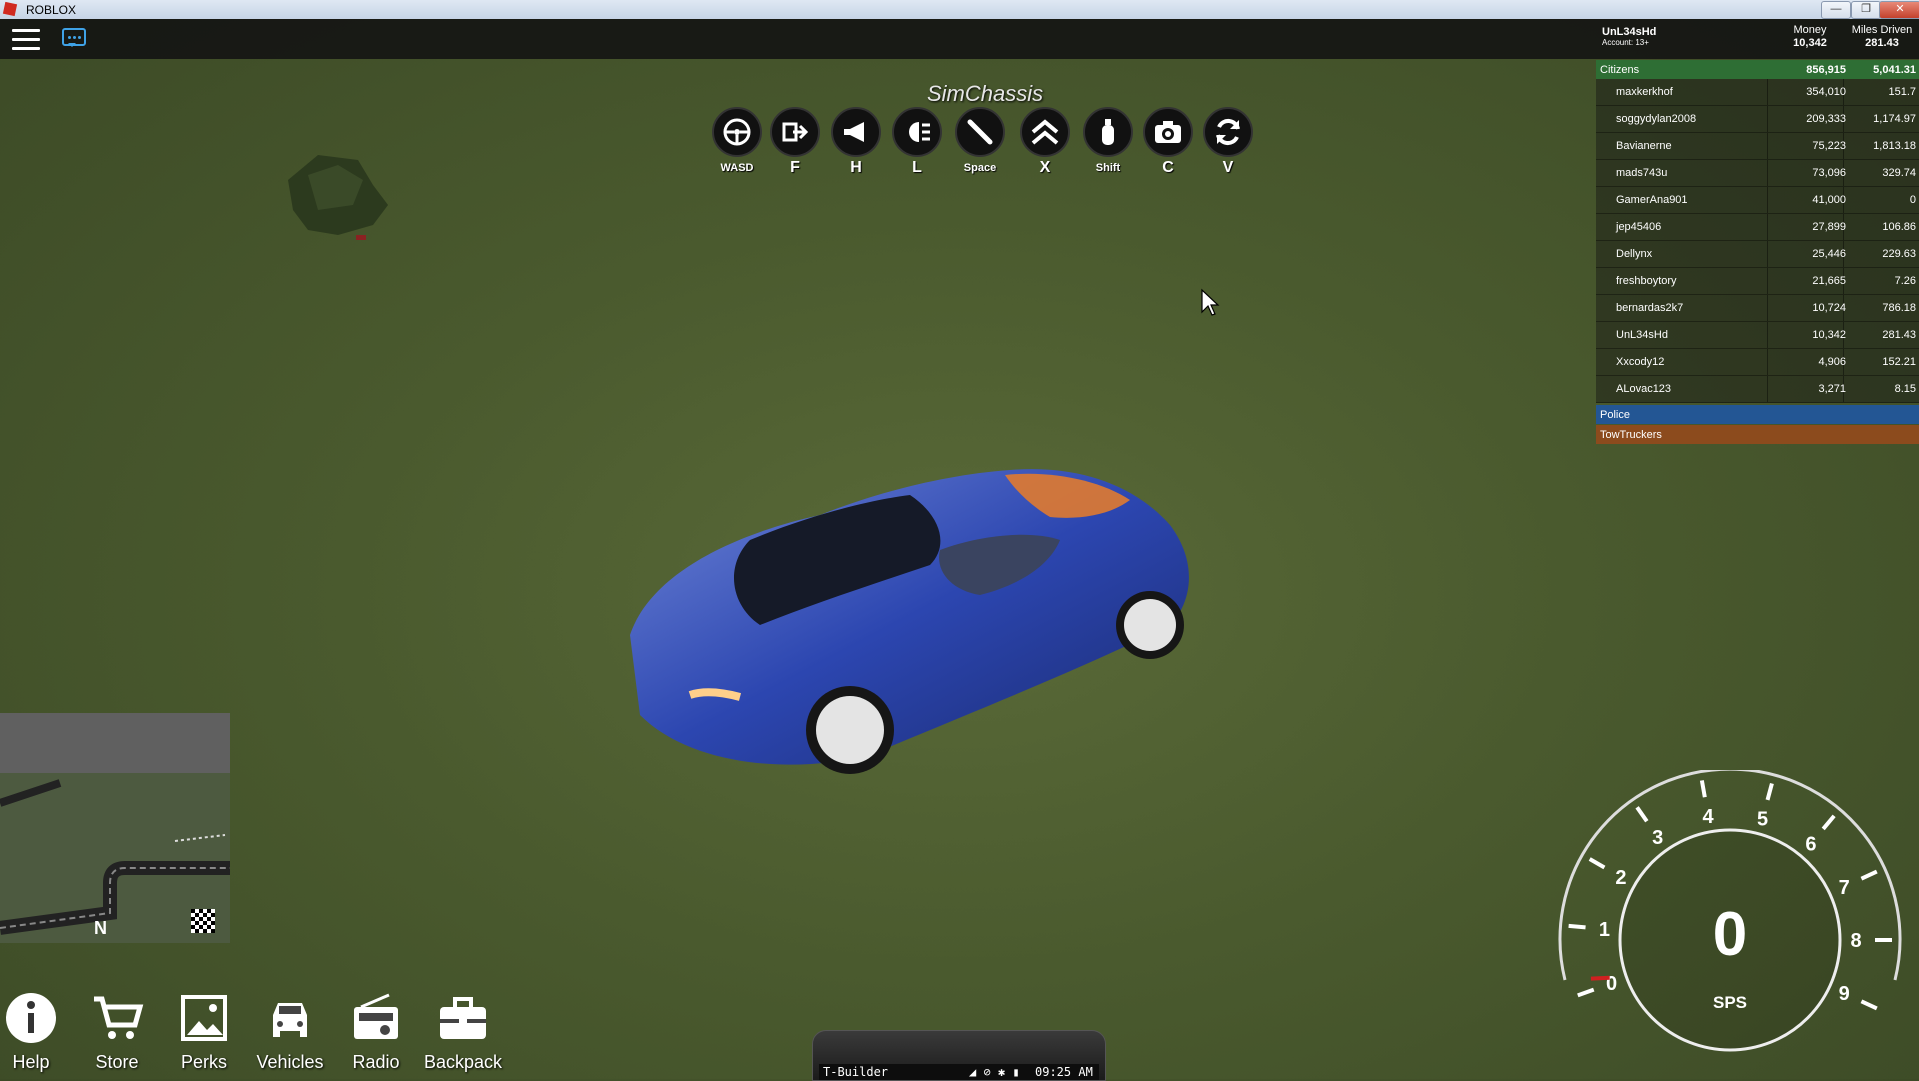  What do you see at coordinates (1829, 335) in the screenshot?
I see `player-money: 10,342` at bounding box center [1829, 335].